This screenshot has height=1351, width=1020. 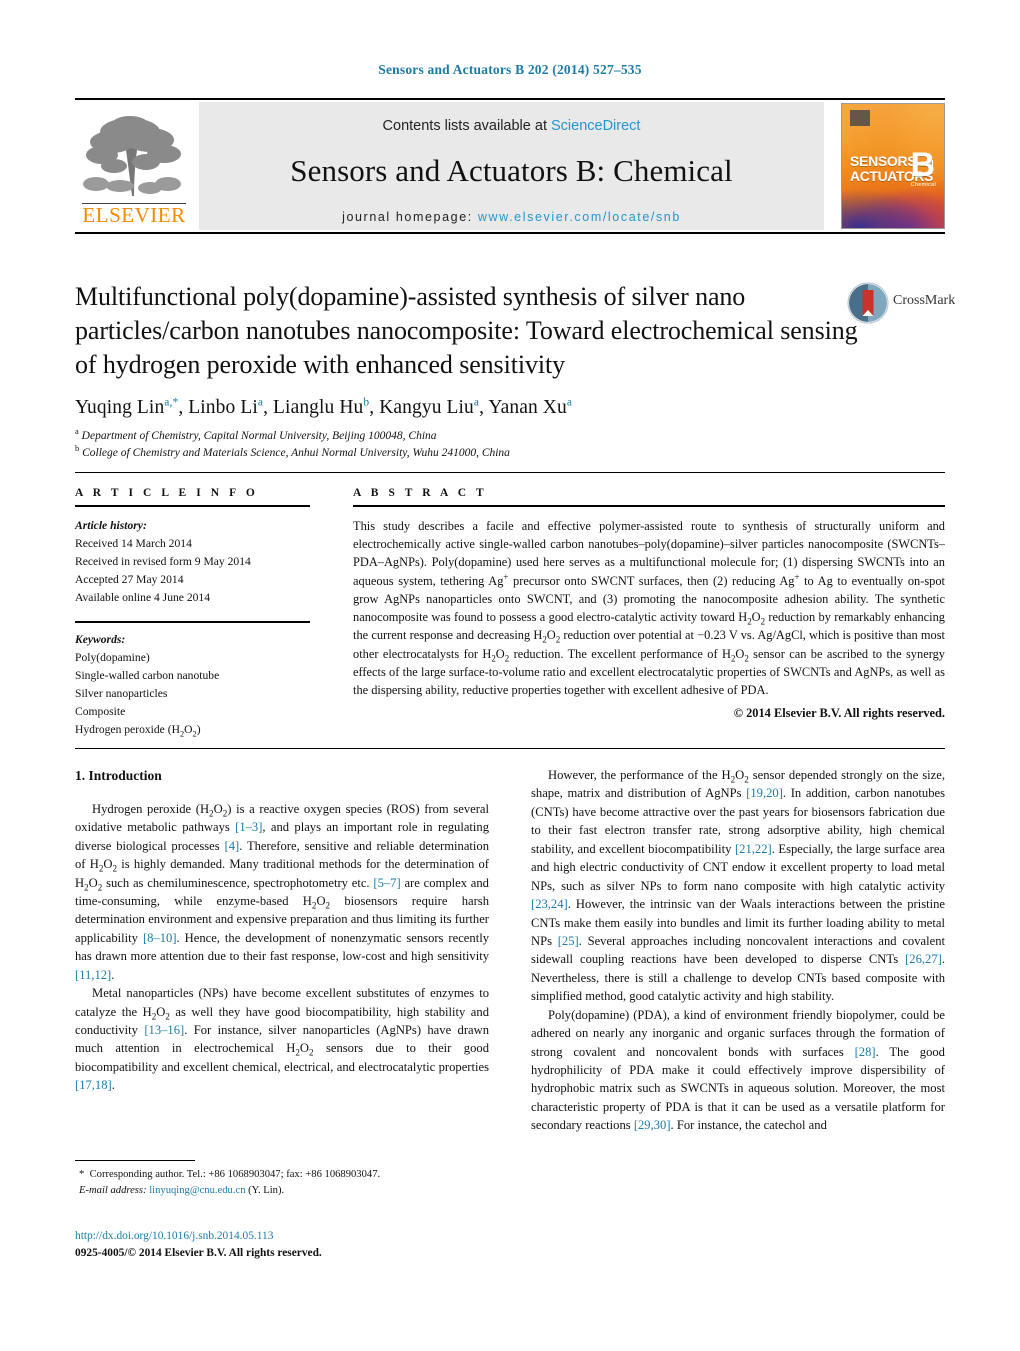 I want to click on keywords-label: Keywords:, so click(x=100, y=639).